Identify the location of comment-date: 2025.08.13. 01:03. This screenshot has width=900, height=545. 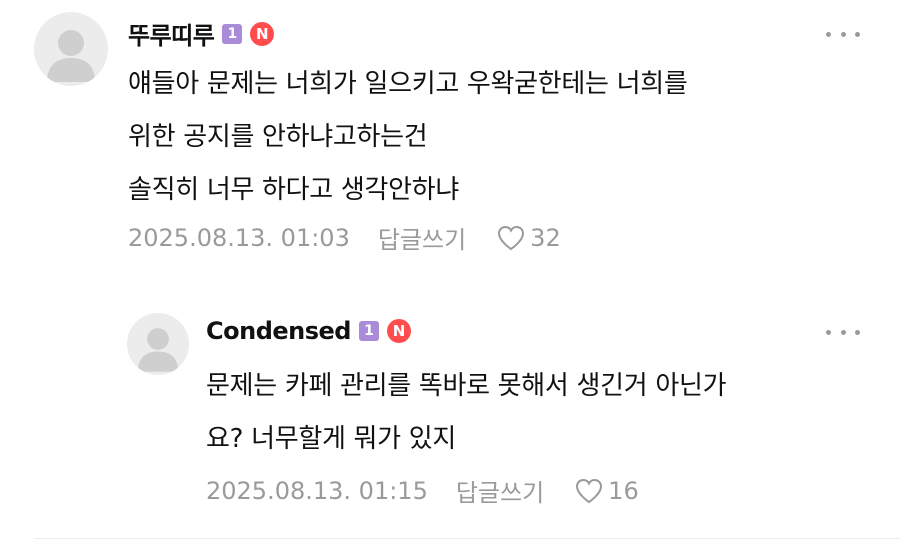
(239, 237).